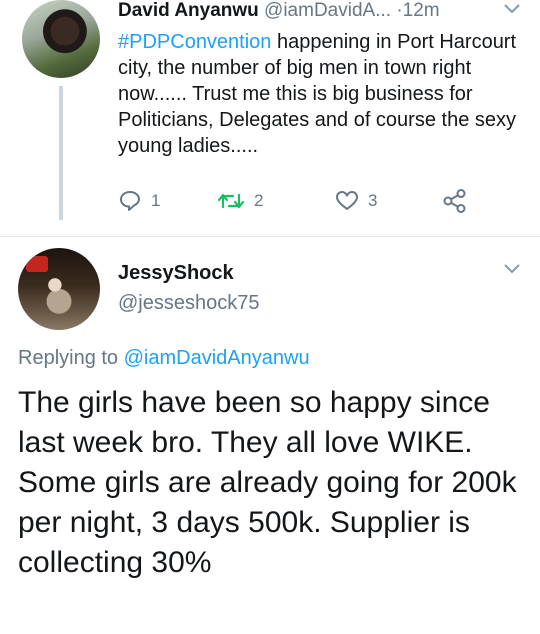 The height and width of the screenshot is (634, 540). What do you see at coordinates (231, 201) in the screenshot?
I see `retweet-icon` at bounding box center [231, 201].